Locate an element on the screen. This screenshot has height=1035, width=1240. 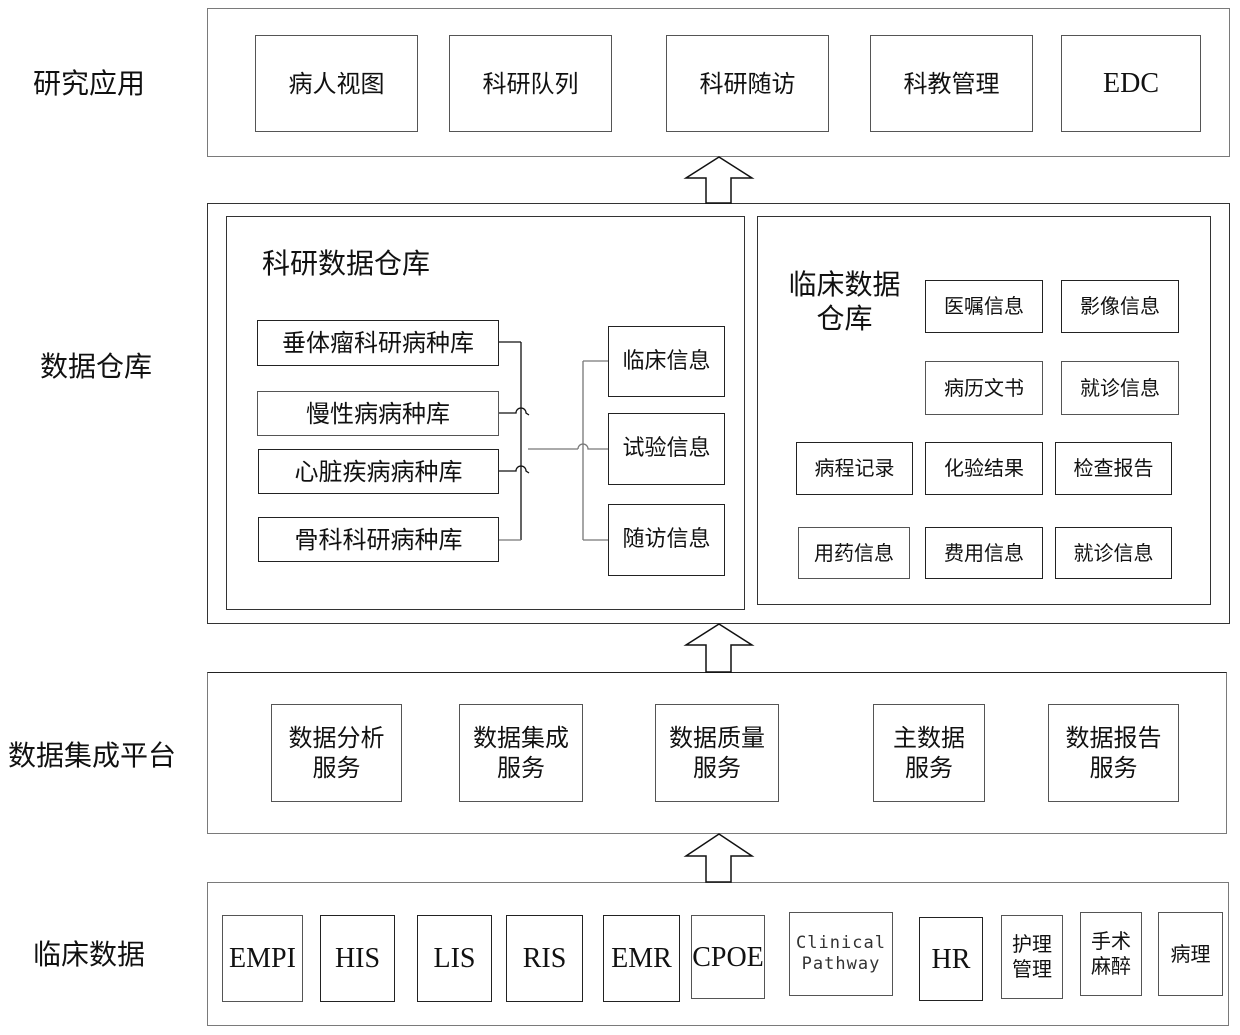
clinical-item-visit-info-2: 就诊信息 is located at coordinates (1113, 553).